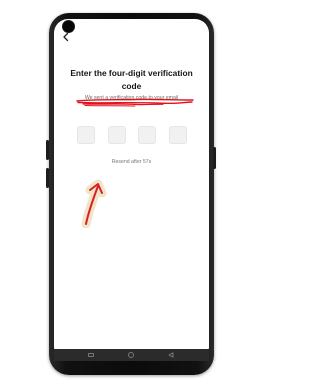 The width and height of the screenshot is (320, 390). I want to click on code-digit-1-input, so click(86, 135).